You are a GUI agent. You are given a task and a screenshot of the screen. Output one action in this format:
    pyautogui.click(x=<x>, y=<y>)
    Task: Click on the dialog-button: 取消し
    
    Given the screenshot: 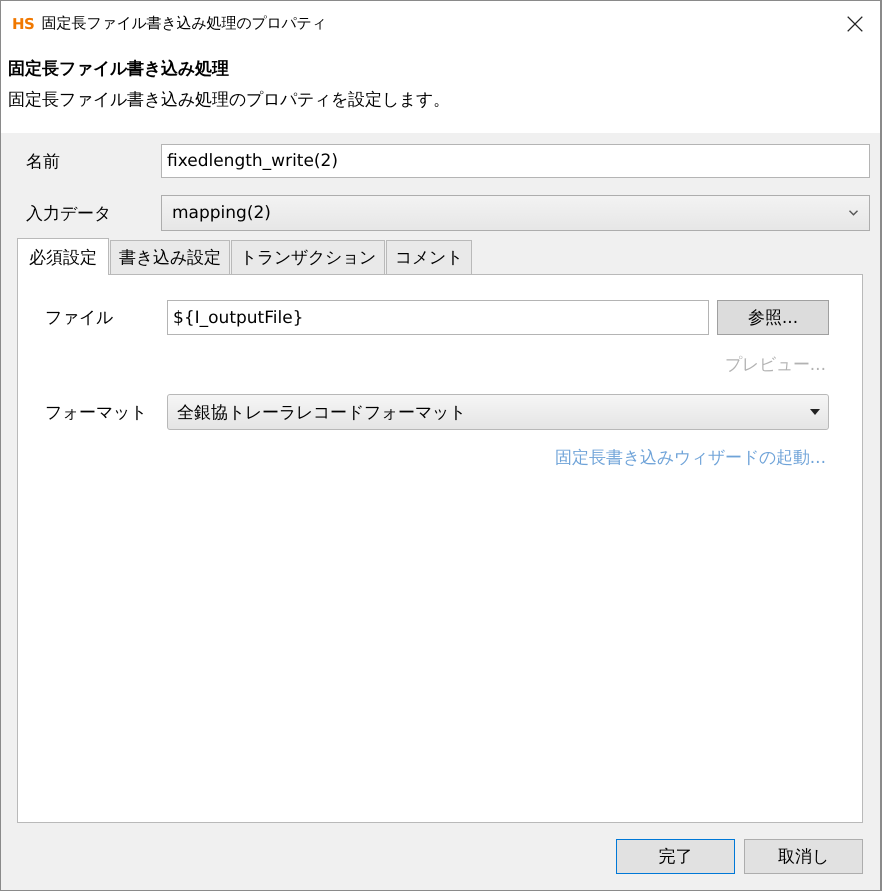 What is the action you would take?
    pyautogui.click(x=803, y=856)
    